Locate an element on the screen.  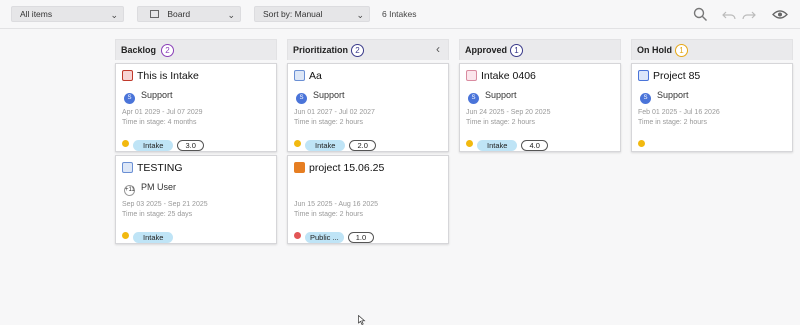
mouse-cursor-icon is located at coordinates (362, 320).